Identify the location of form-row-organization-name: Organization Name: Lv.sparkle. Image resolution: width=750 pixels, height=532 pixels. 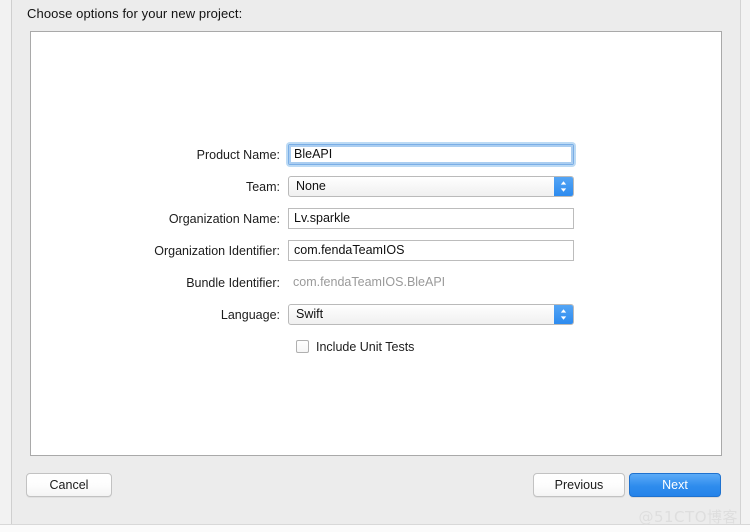
(377, 218).